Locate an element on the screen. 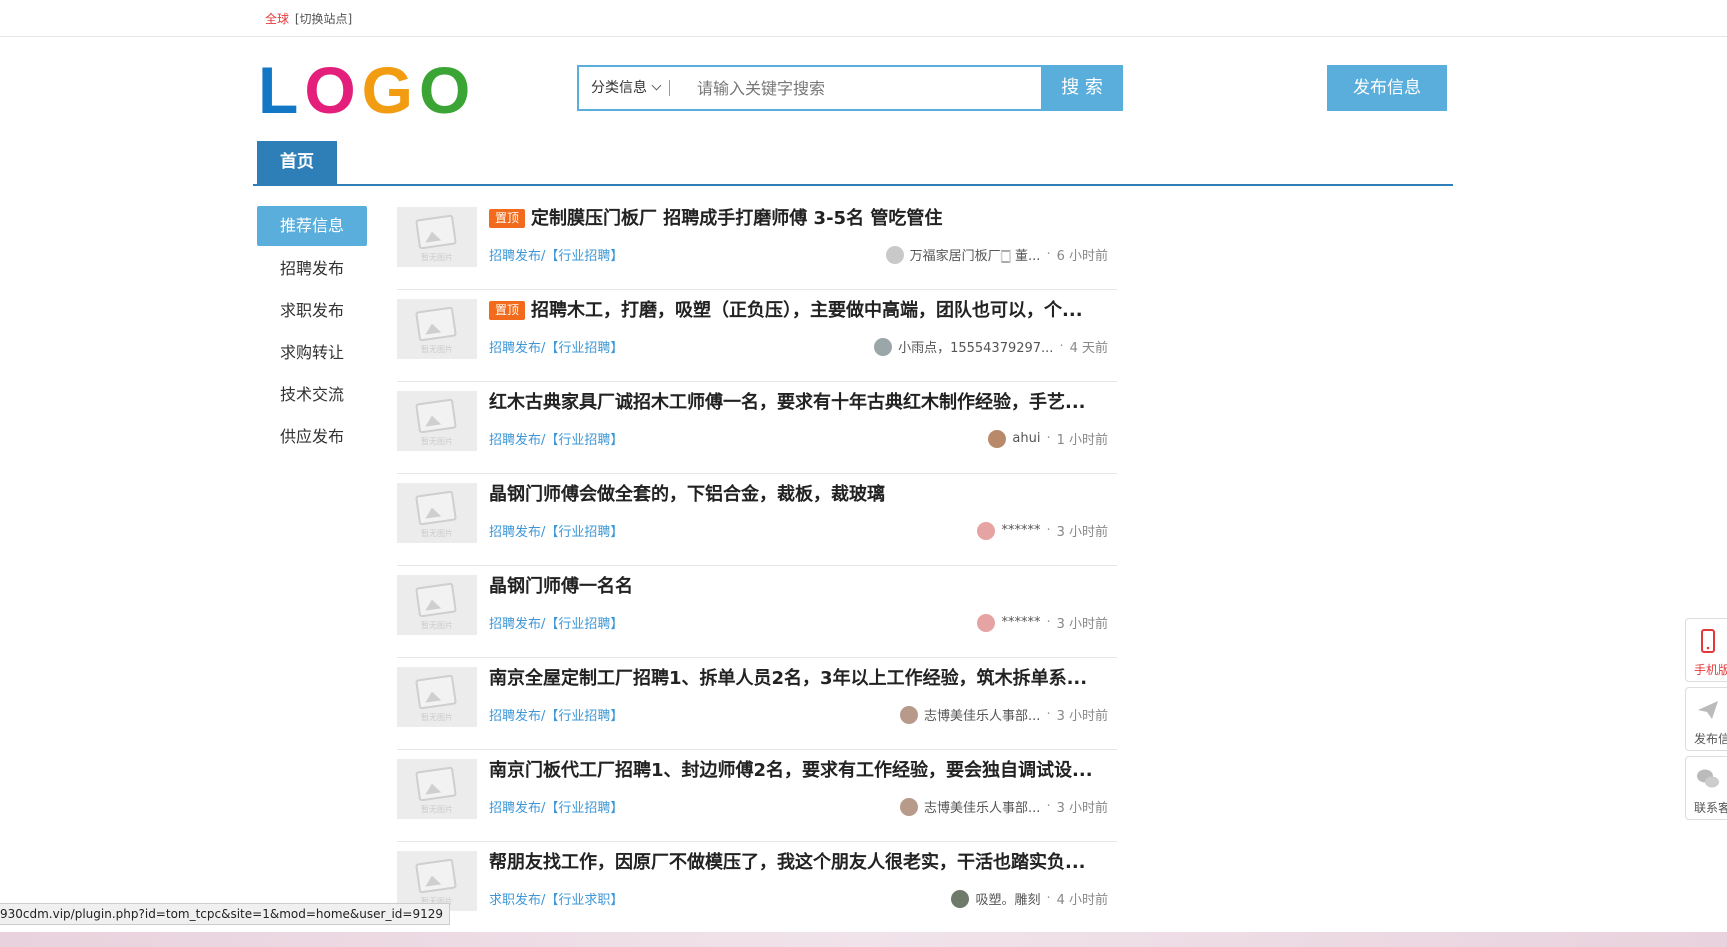 This screenshot has width=1727, height=947. item-title: 晶钢门师傅会做全套的，下铝合金，裁板，裁玻璃 is located at coordinates (799, 495).